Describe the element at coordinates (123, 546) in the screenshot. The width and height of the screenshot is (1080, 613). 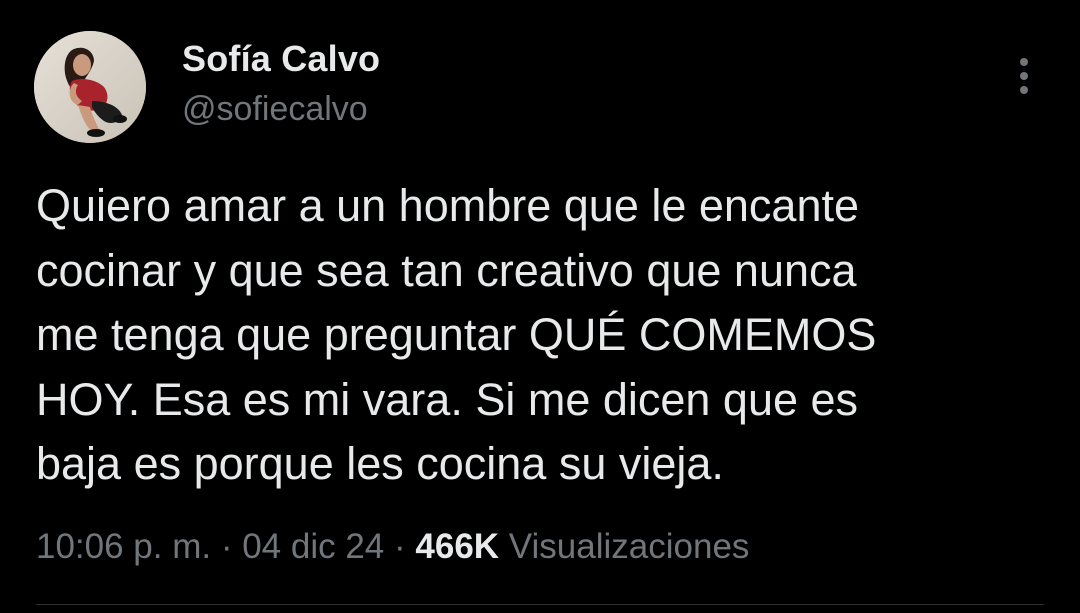
I see `tweet-time: 10:06 p. m.` at that location.